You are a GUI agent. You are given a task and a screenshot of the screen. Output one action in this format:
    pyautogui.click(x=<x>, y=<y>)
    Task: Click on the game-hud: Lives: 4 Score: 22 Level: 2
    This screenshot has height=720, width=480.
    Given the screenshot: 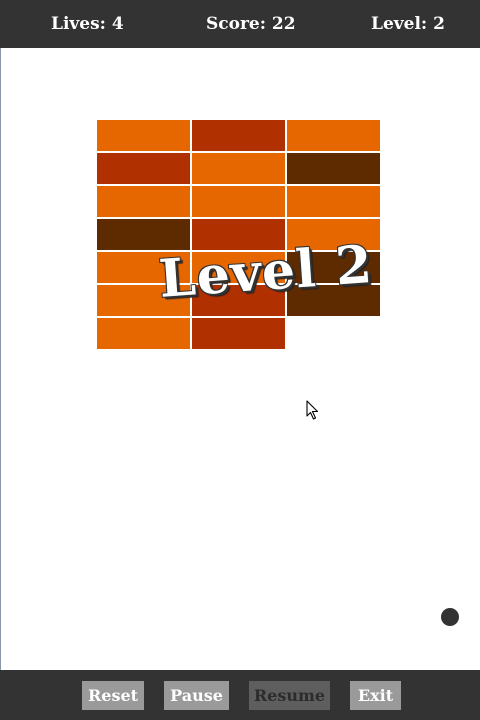 What is the action you would take?
    pyautogui.click(x=240, y=24)
    